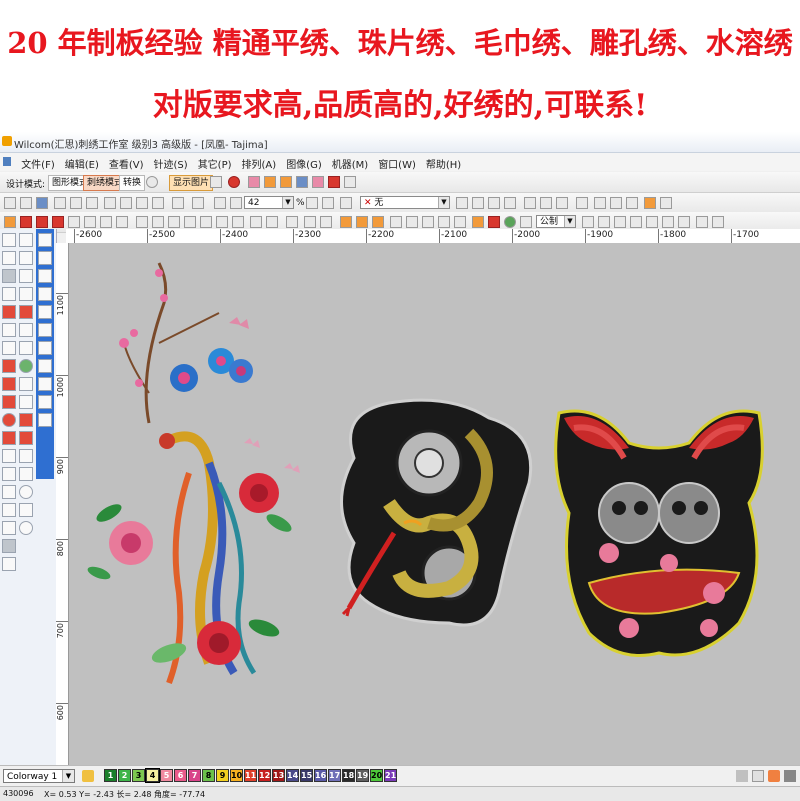  What do you see at coordinates (26, 402) in the screenshot?
I see `stripe-tool-icon` at bounding box center [26, 402].